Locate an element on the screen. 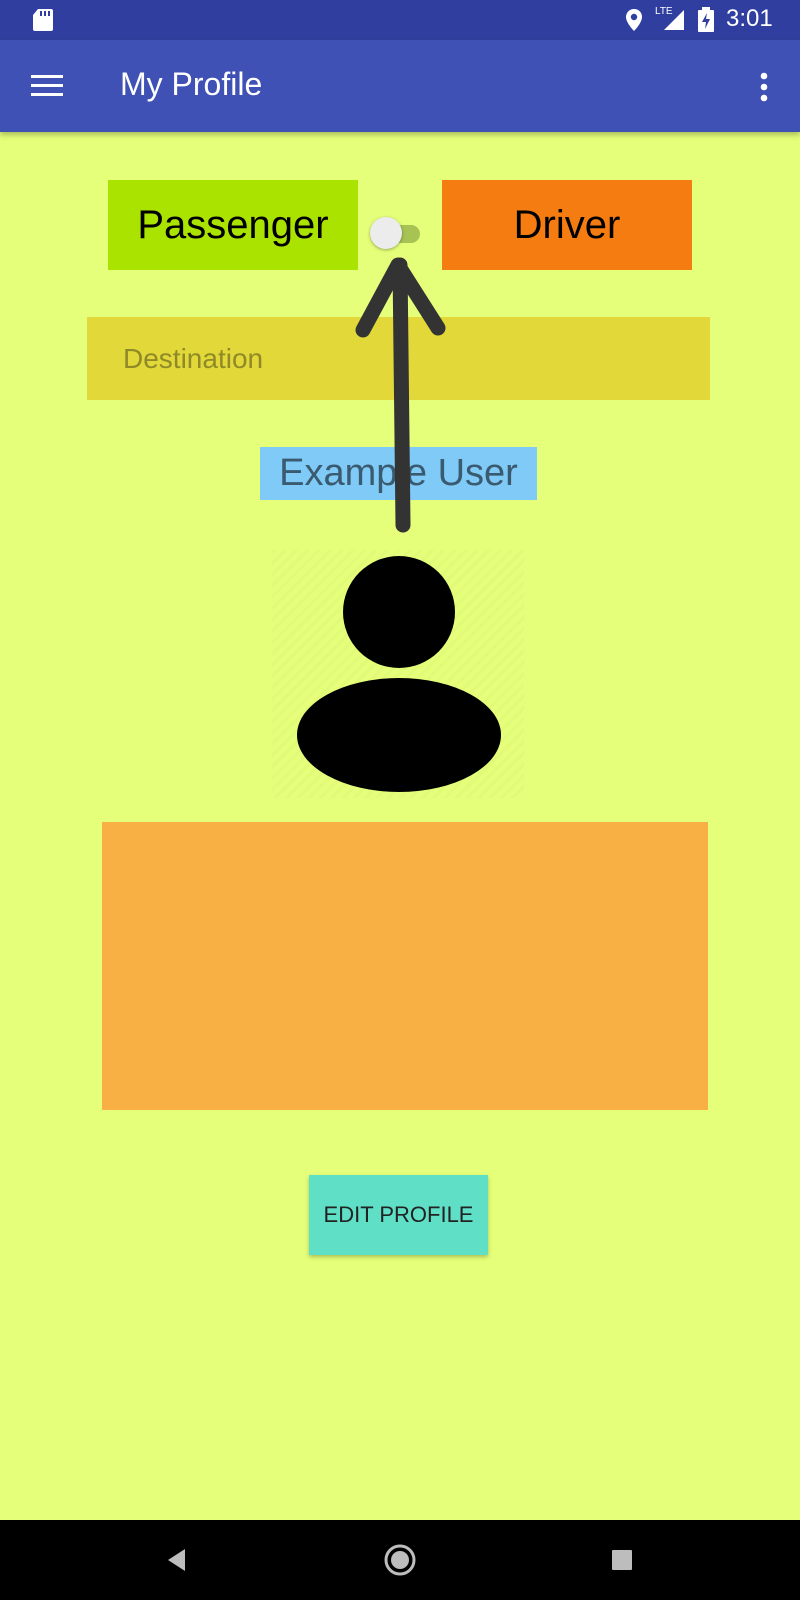  signal-icon is located at coordinates (674, 20).